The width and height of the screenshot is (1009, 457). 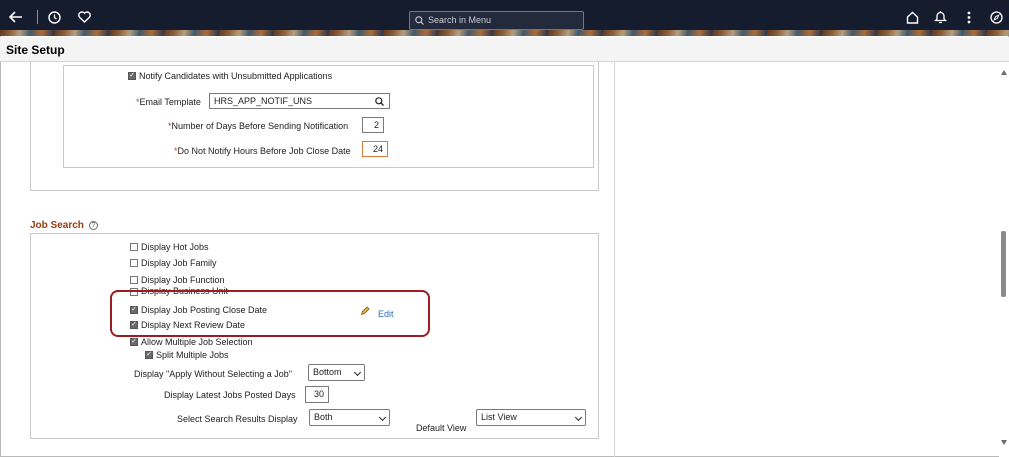 What do you see at coordinates (1004, 442) in the screenshot?
I see `scroll-down-arrow-icon` at bounding box center [1004, 442].